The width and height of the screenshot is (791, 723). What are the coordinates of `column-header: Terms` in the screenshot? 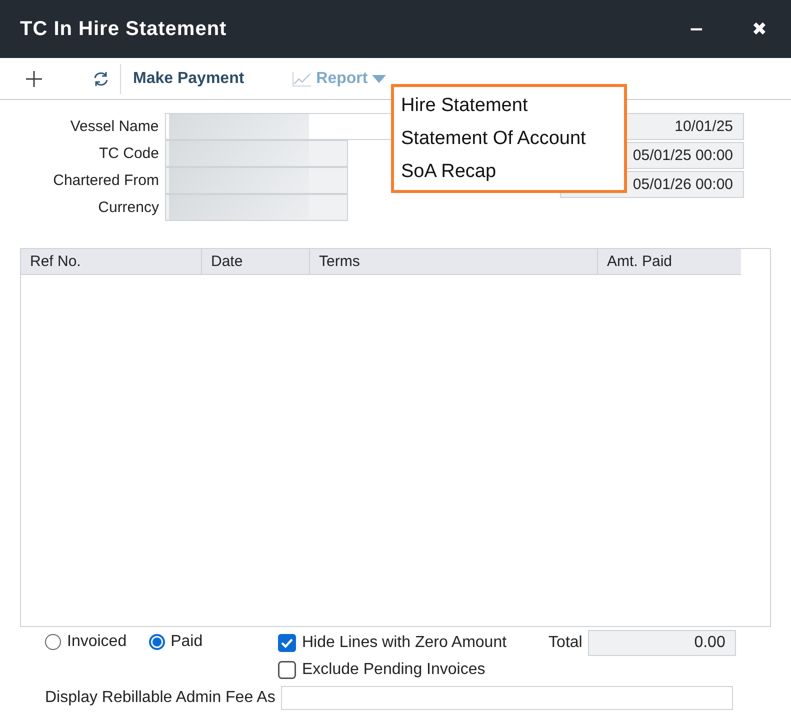 It's located at (454, 261).